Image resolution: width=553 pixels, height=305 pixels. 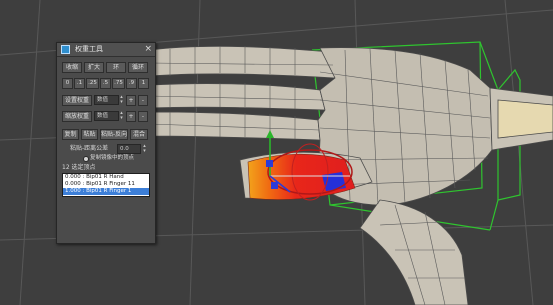 I want to click on copy-mirror-label: 复制镜像中的顶点, so click(x=112, y=158).